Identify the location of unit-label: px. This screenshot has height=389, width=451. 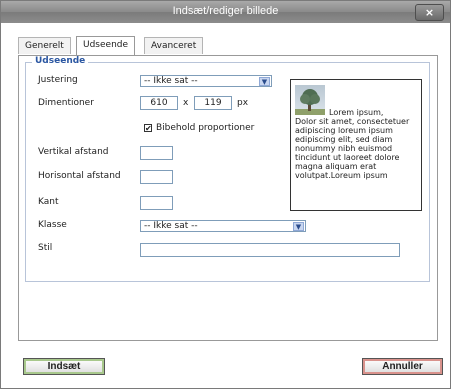
(243, 103).